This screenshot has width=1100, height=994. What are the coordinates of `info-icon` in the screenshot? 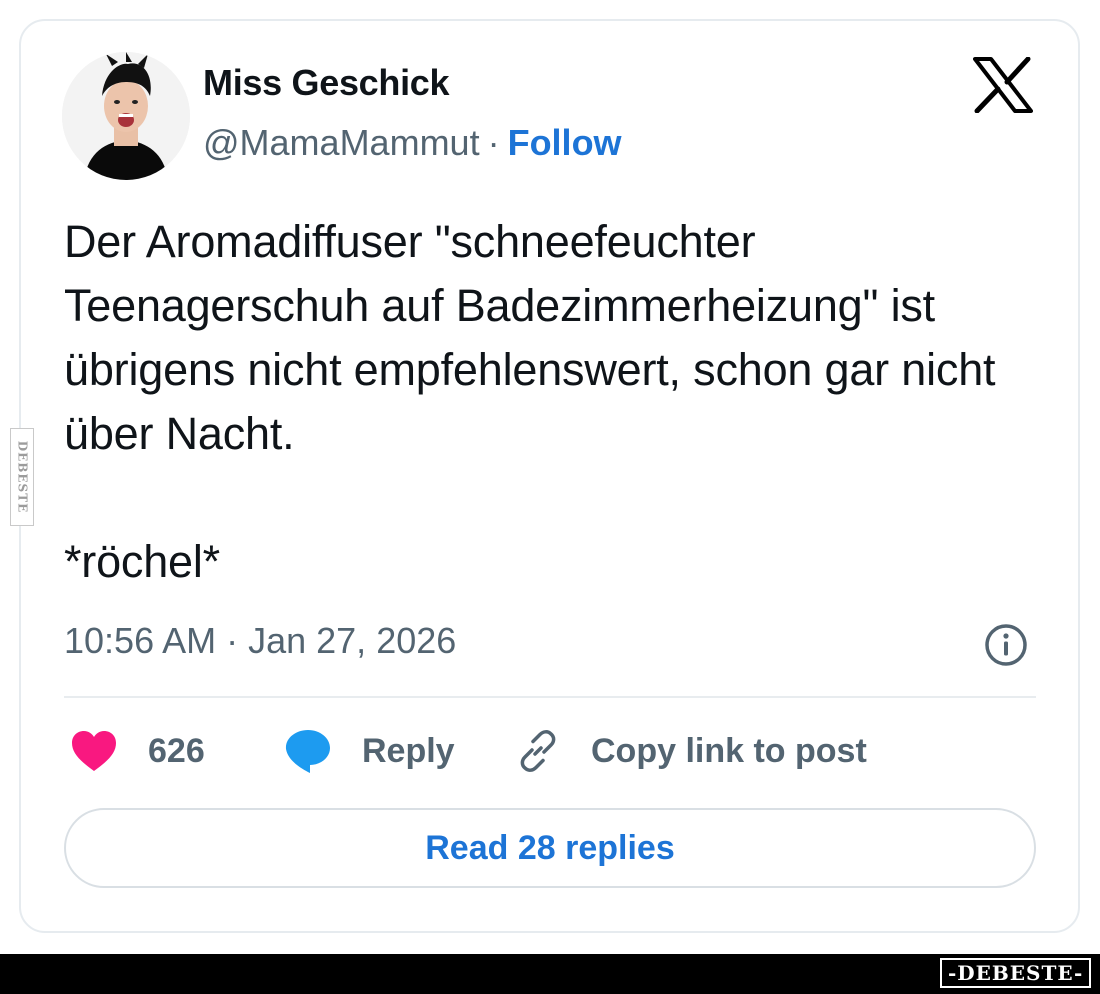 It's located at (1006, 645).